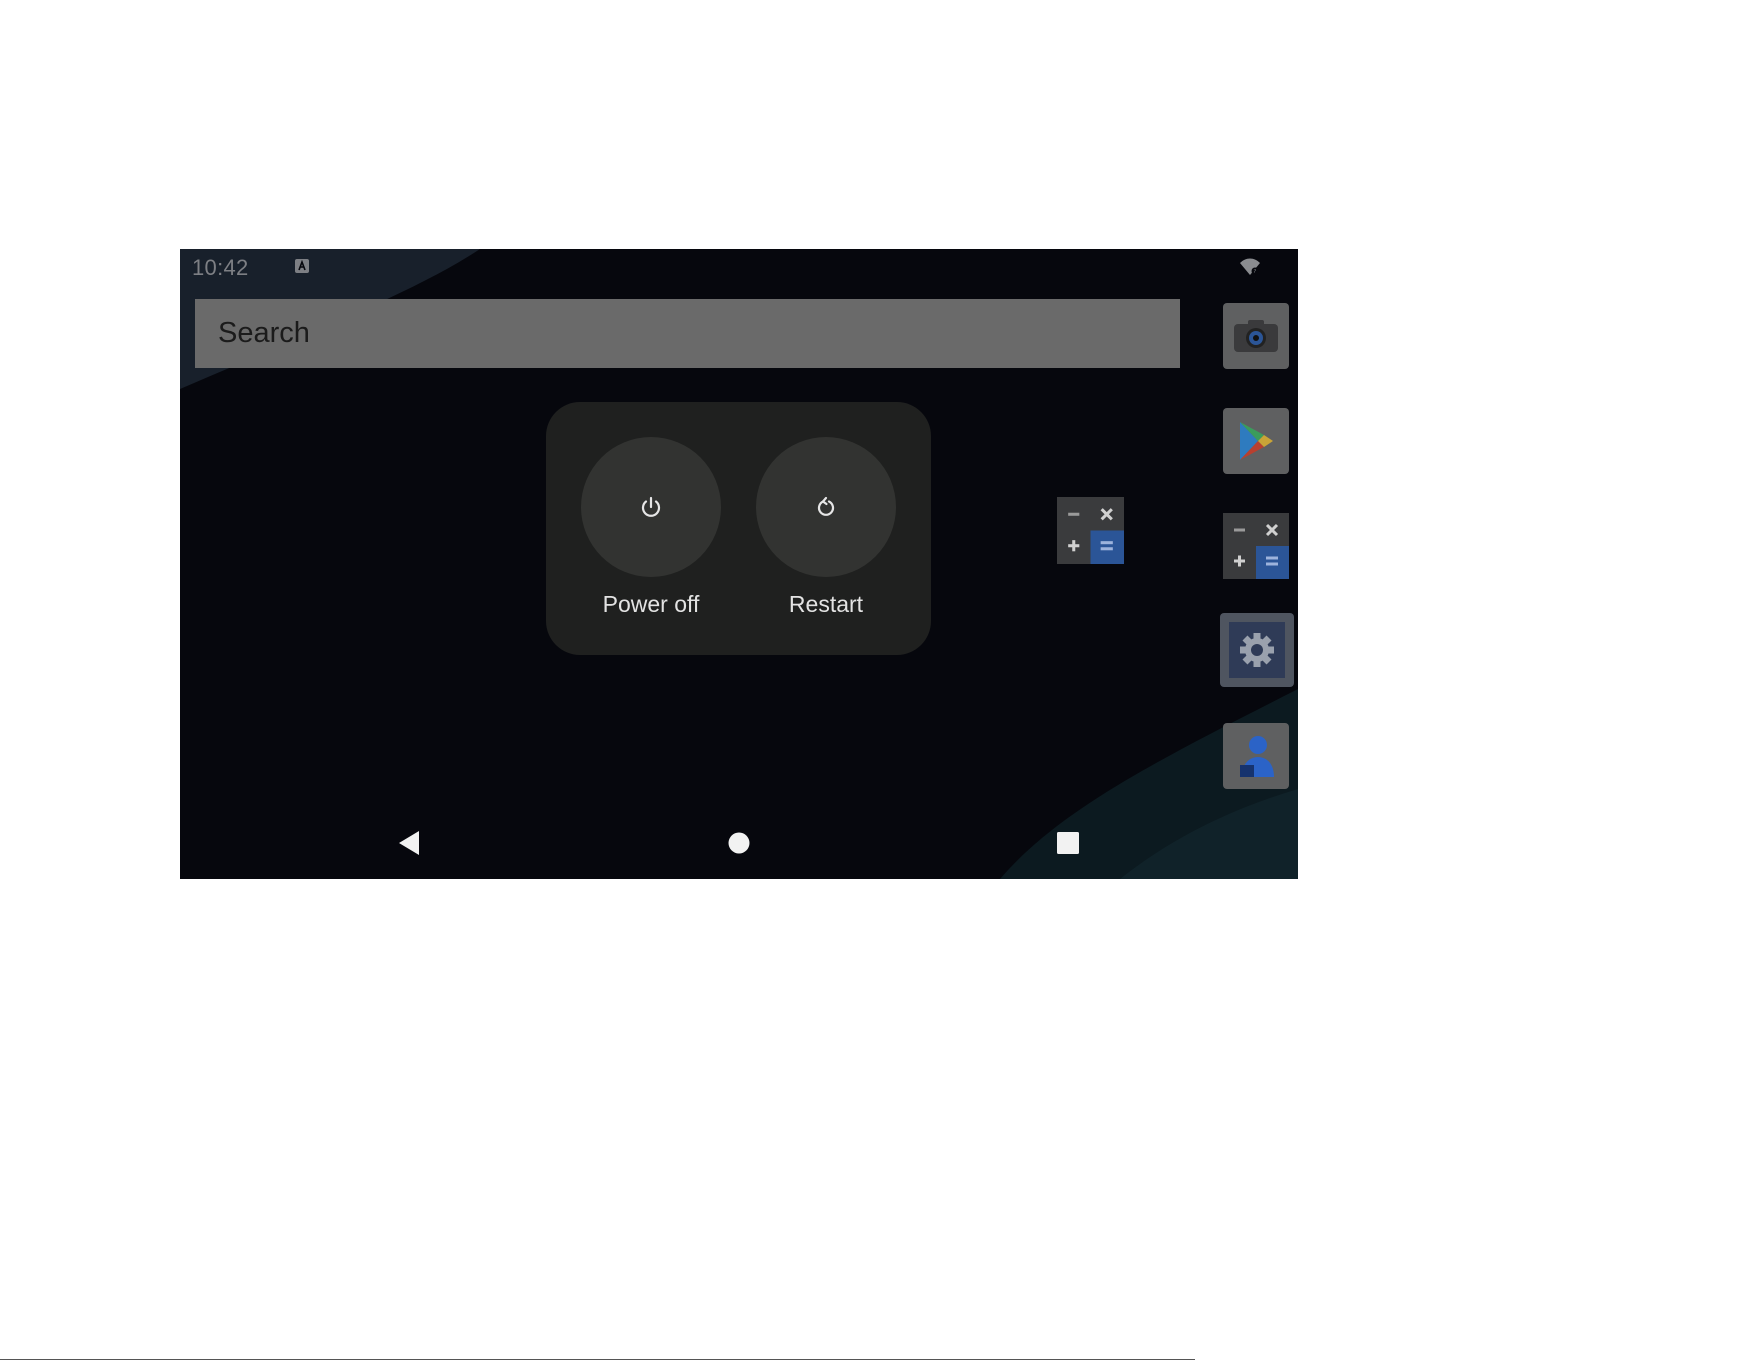  I want to click on play-store-app, so click(1256, 441).